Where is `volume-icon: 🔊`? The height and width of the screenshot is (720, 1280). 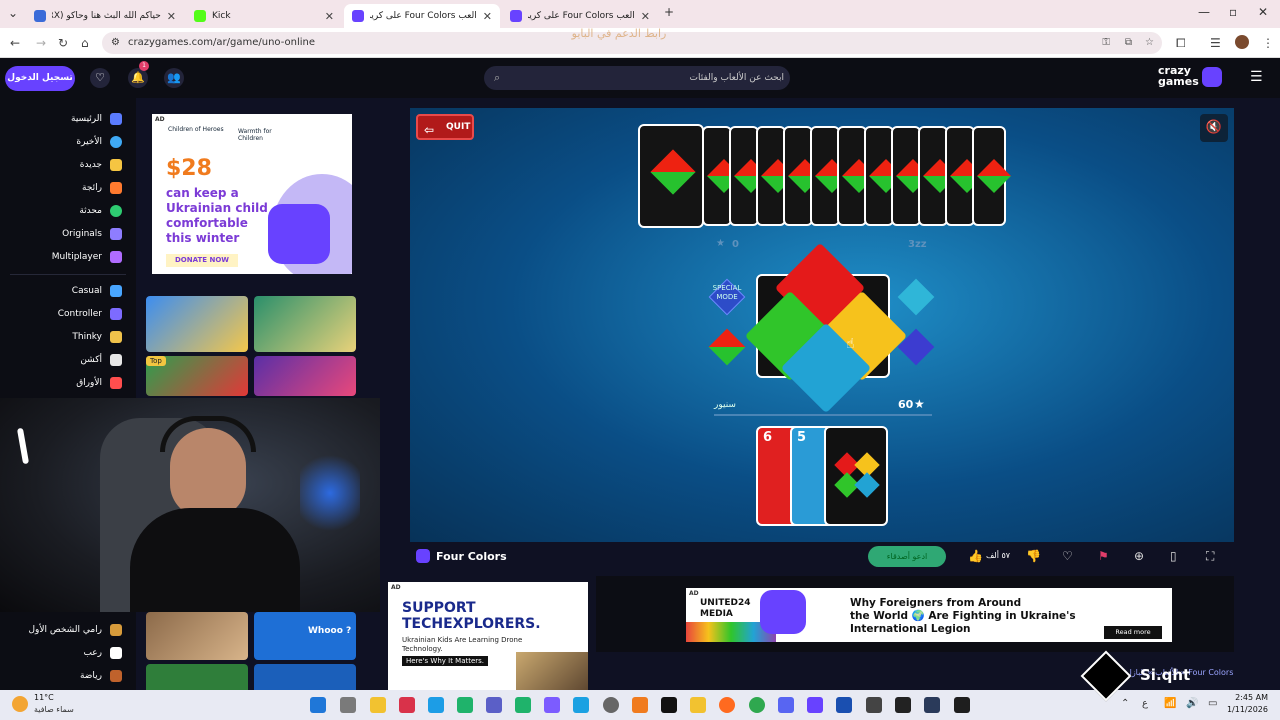 volume-icon: 🔊 is located at coordinates (1192, 703).